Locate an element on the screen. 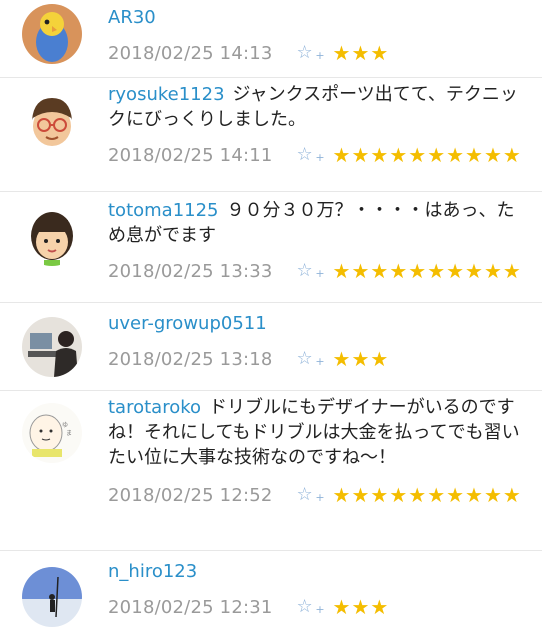 Image resolution: width=542 pixels, height=640 pixels. comment-meta: 2018/02/25 13:33 ☆ + ★★★★★★★★★★ is located at coordinates (318, 271).